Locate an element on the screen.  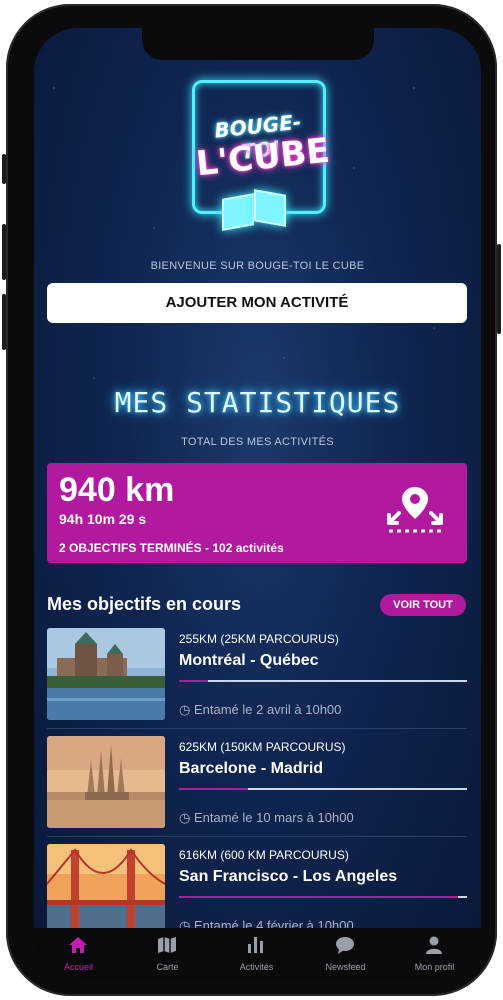
goal-distance: 616KM (600 KM PARCOURUS) is located at coordinates (264, 855).